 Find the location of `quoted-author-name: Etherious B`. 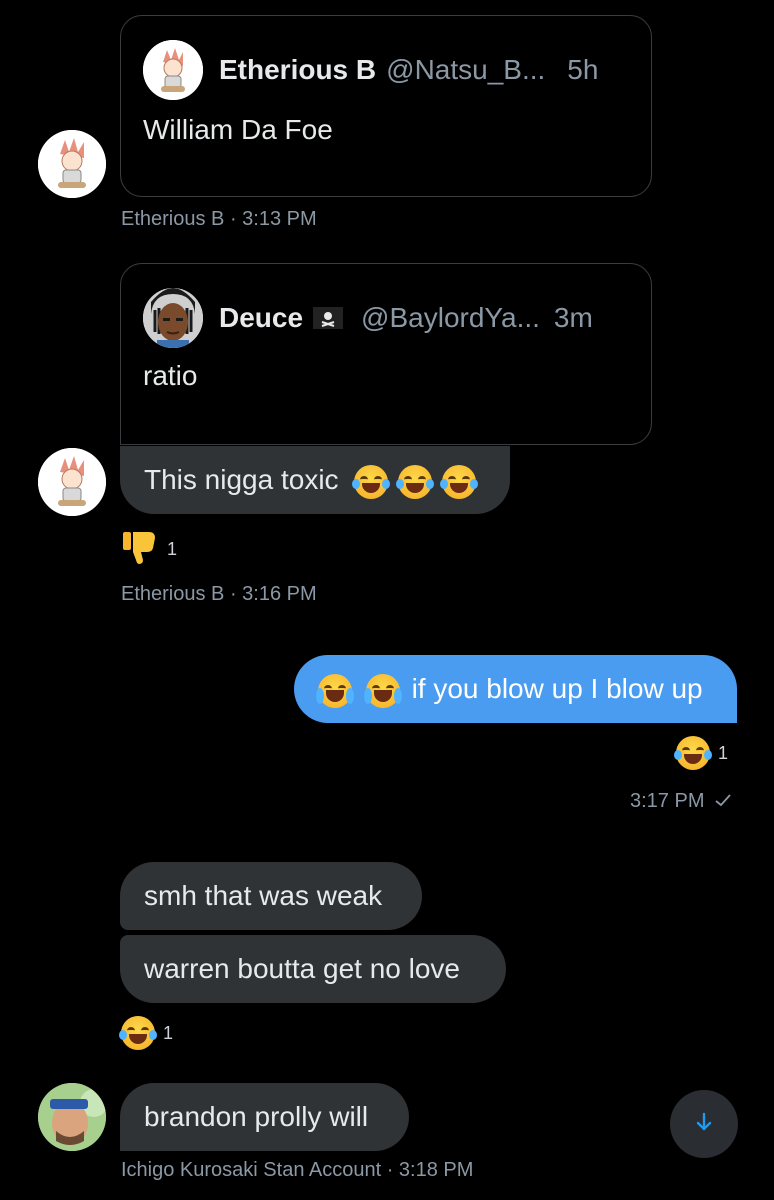

quoted-author-name: Etherious B is located at coordinates (298, 69).